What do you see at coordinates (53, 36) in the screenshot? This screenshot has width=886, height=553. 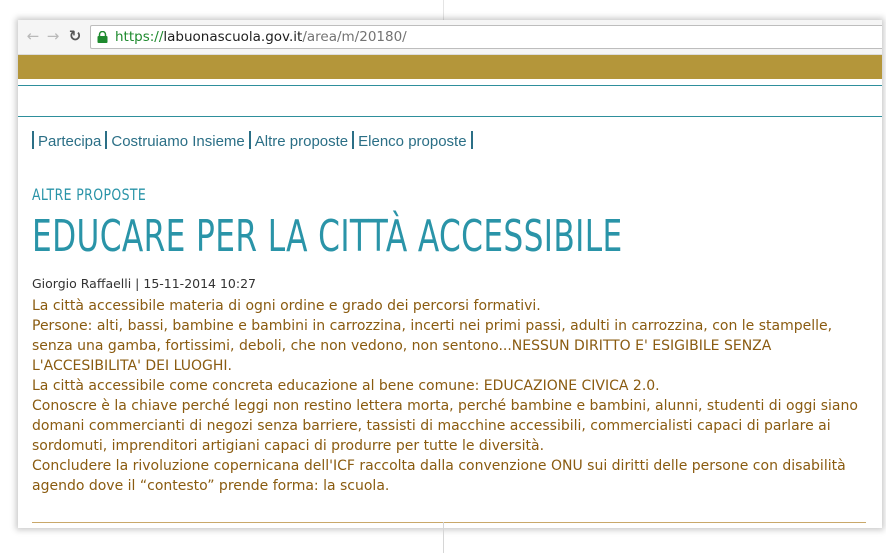 I see `arrow-right-icon: →` at bounding box center [53, 36].